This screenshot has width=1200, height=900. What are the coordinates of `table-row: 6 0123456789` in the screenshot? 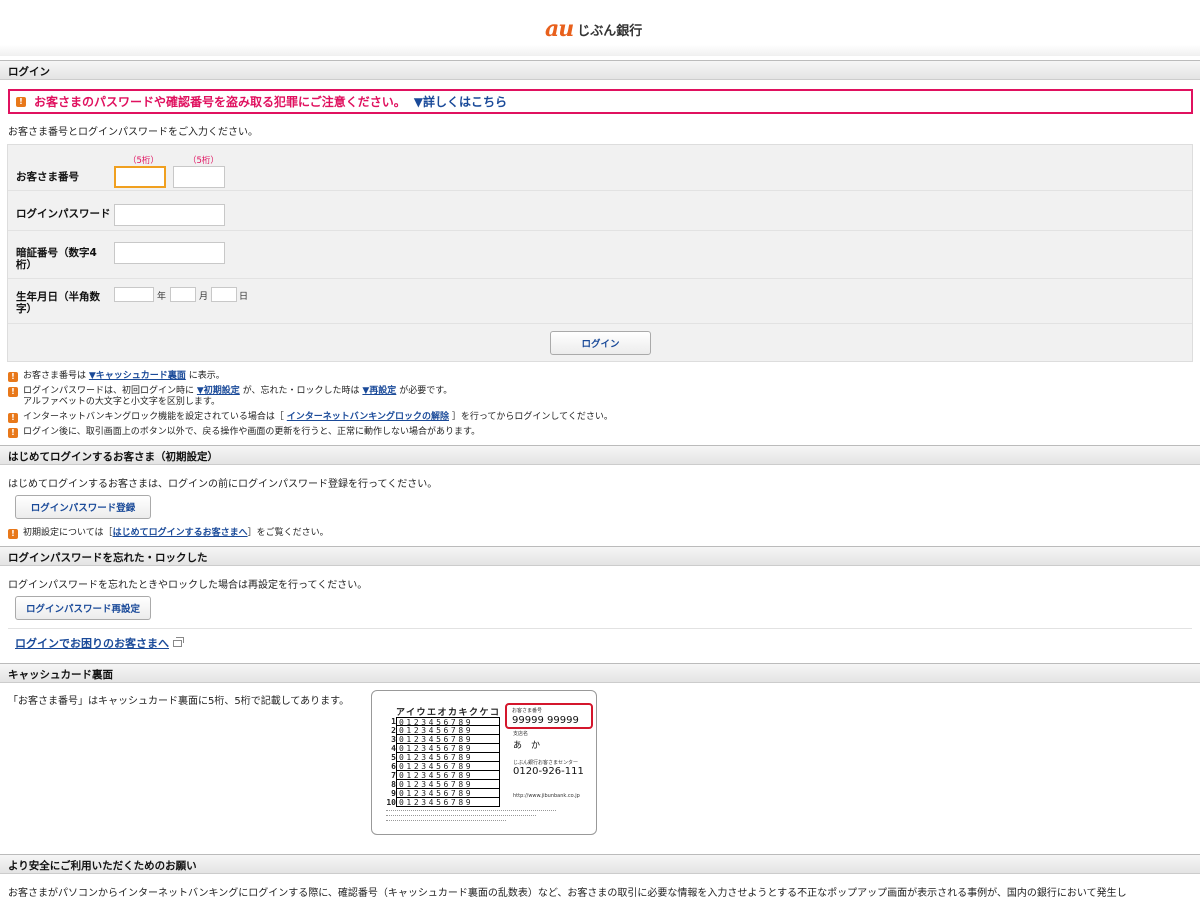 It's located at (443, 766).